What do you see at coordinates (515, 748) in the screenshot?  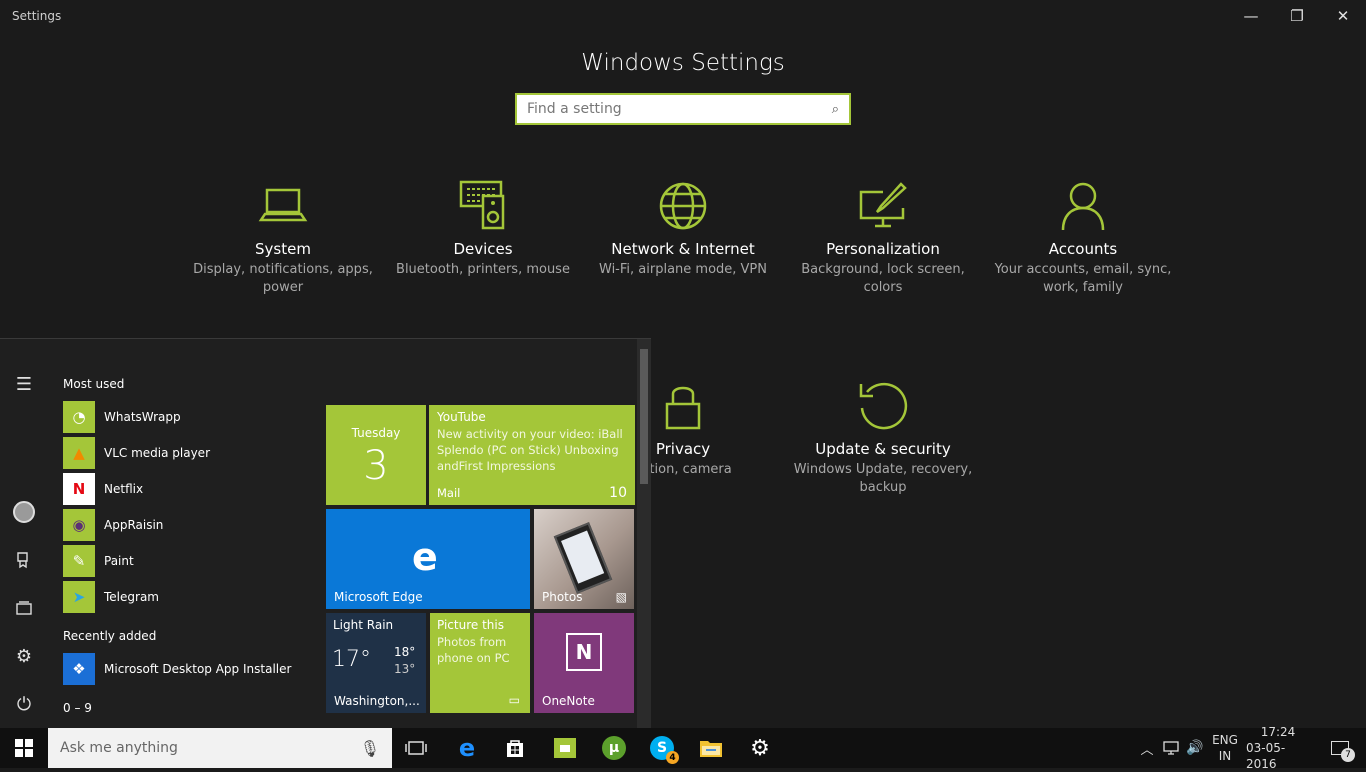 I see `store-icon` at bounding box center [515, 748].